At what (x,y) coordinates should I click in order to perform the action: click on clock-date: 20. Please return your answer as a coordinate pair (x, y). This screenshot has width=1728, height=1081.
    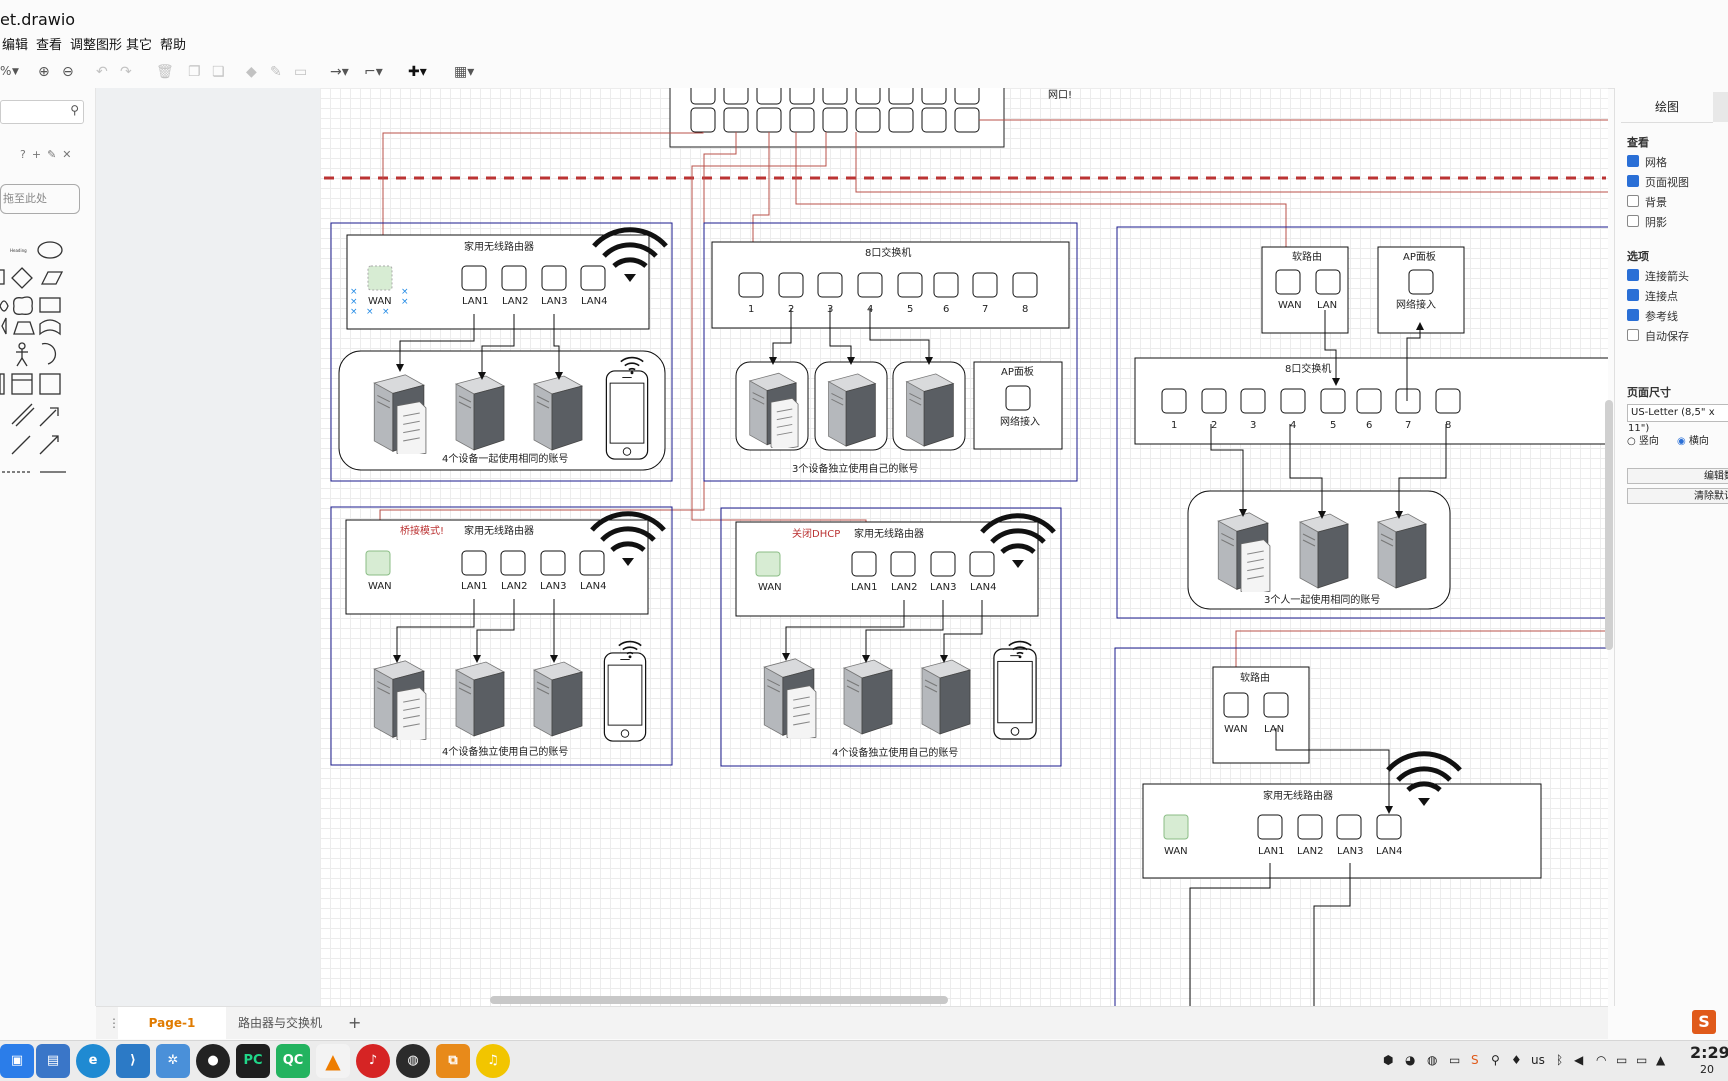
    Looking at the image, I should click on (1707, 1069).